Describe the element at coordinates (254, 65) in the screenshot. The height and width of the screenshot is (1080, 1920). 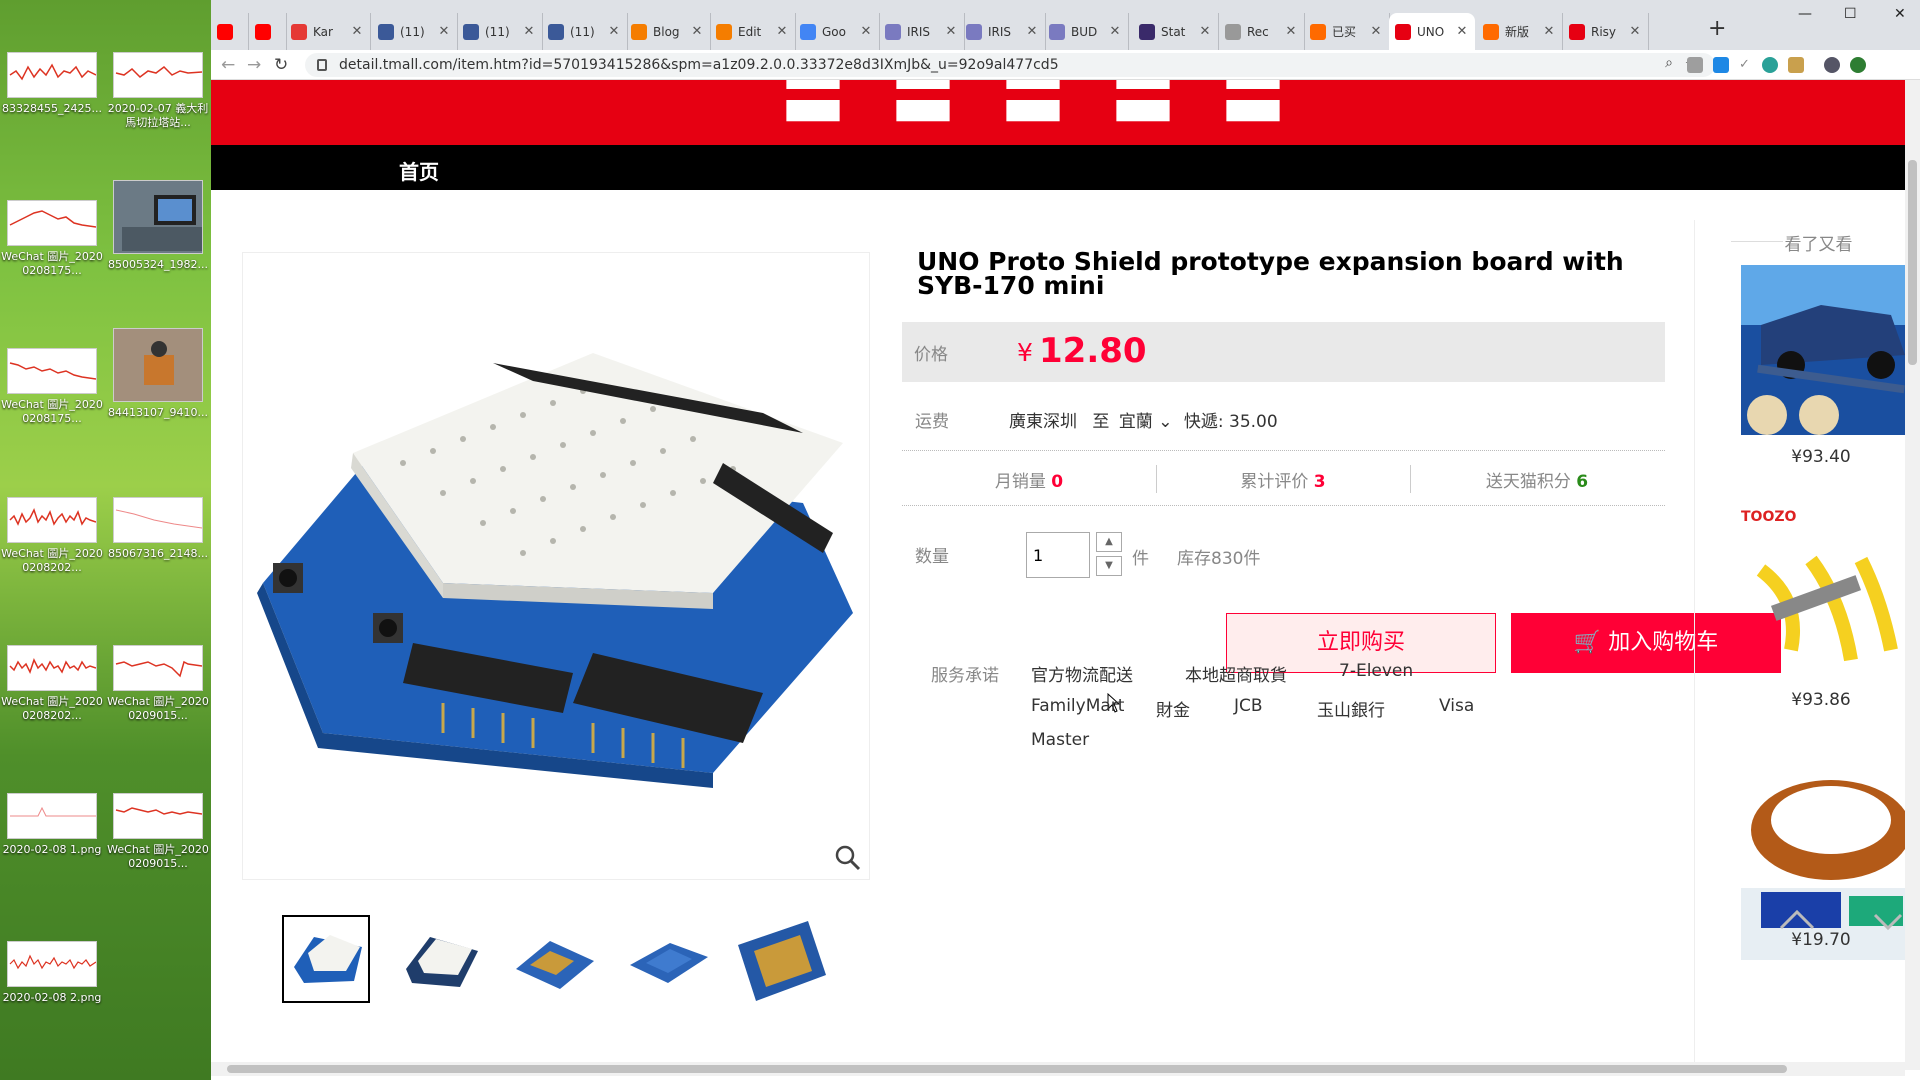
I see `forward-button: →` at that location.